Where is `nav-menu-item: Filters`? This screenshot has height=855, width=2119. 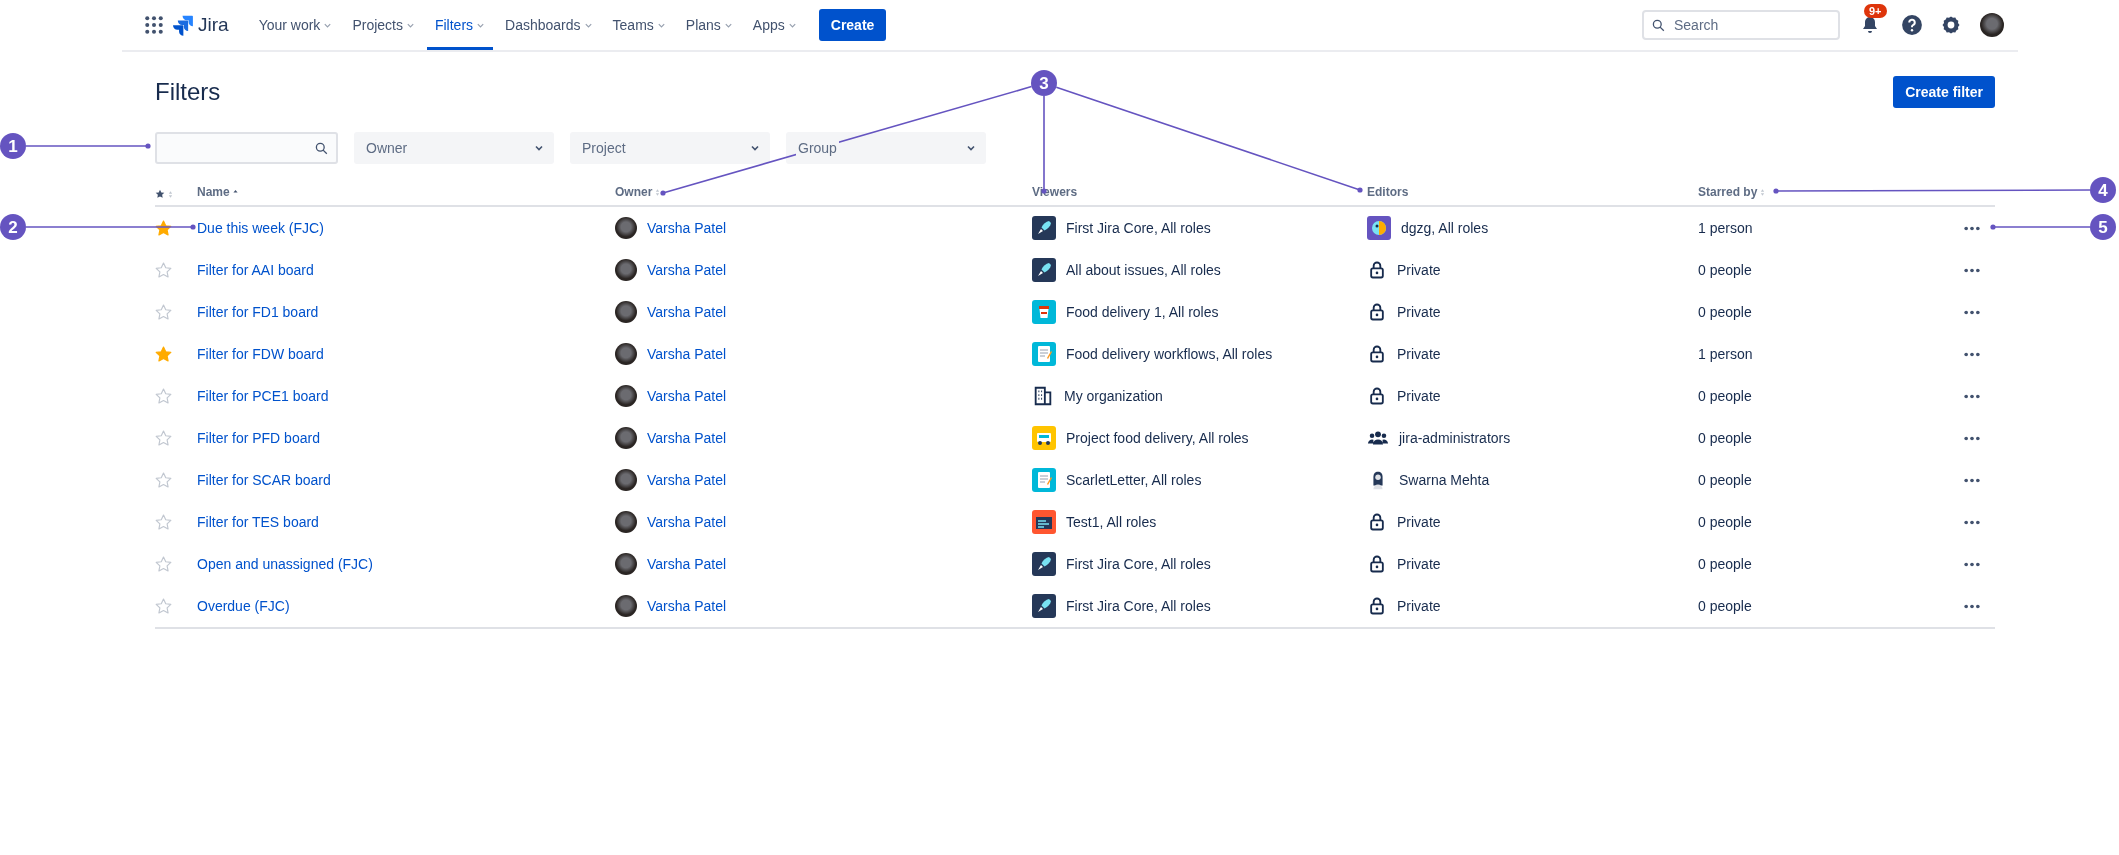 nav-menu-item: Filters is located at coordinates (460, 25).